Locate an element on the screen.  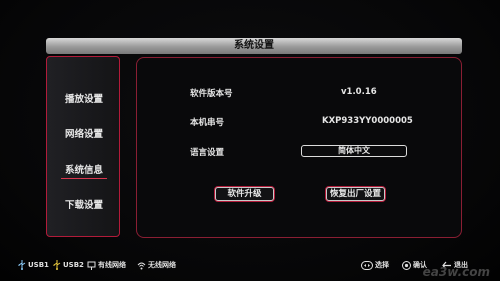
sidebar: 播放设置 网络设置 系统信息 下载设置 is located at coordinates (83, 146).